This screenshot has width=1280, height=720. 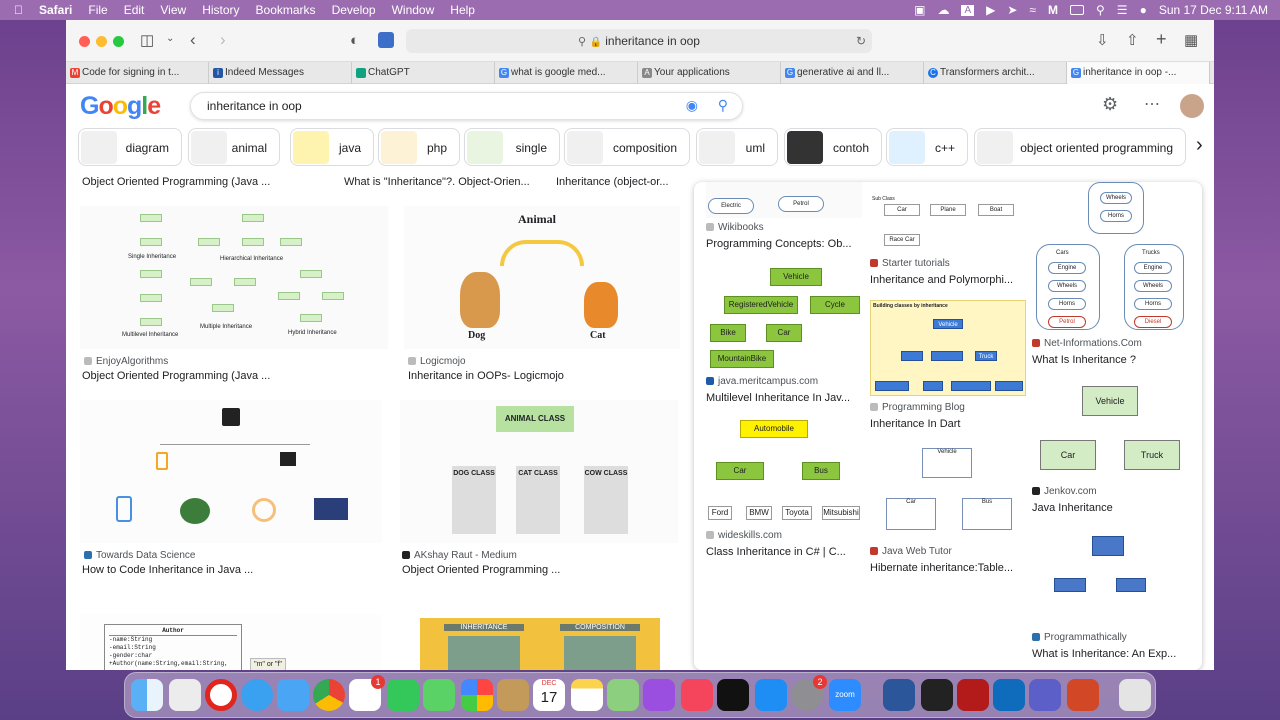 I want to click on mail-icon, so click(x=293, y=695).